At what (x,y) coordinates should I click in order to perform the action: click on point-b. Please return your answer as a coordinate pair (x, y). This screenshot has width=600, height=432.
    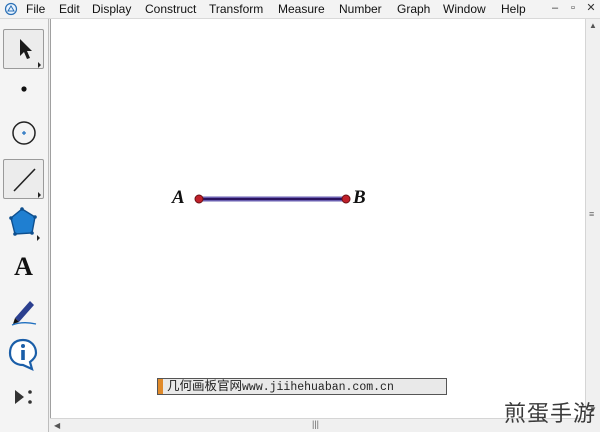
    Looking at the image, I should click on (346, 199).